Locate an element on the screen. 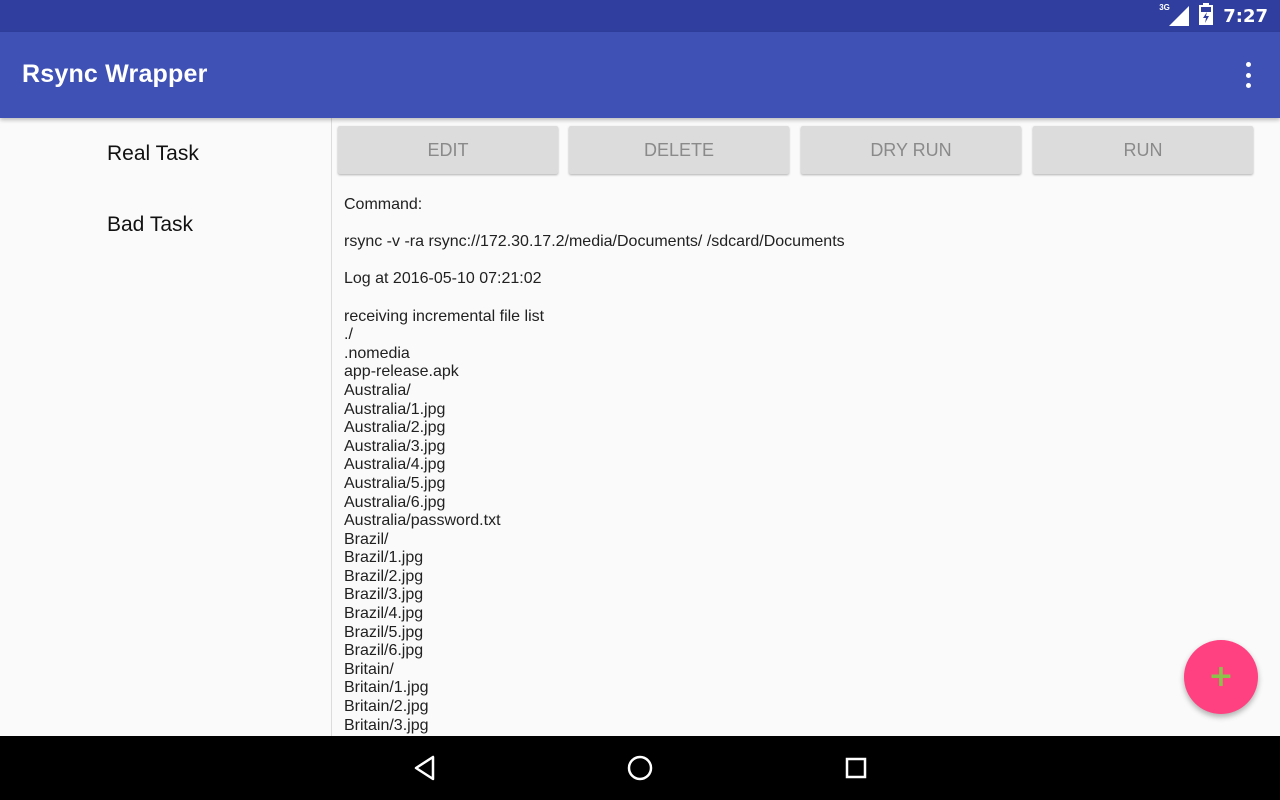 This screenshot has height=800, width=1280. status-time: 7:27 is located at coordinates (1245, 16).